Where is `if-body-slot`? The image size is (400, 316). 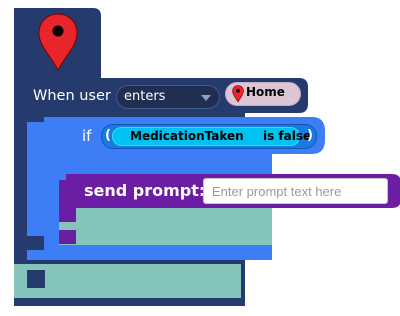 if-body-slot is located at coordinates (165, 226).